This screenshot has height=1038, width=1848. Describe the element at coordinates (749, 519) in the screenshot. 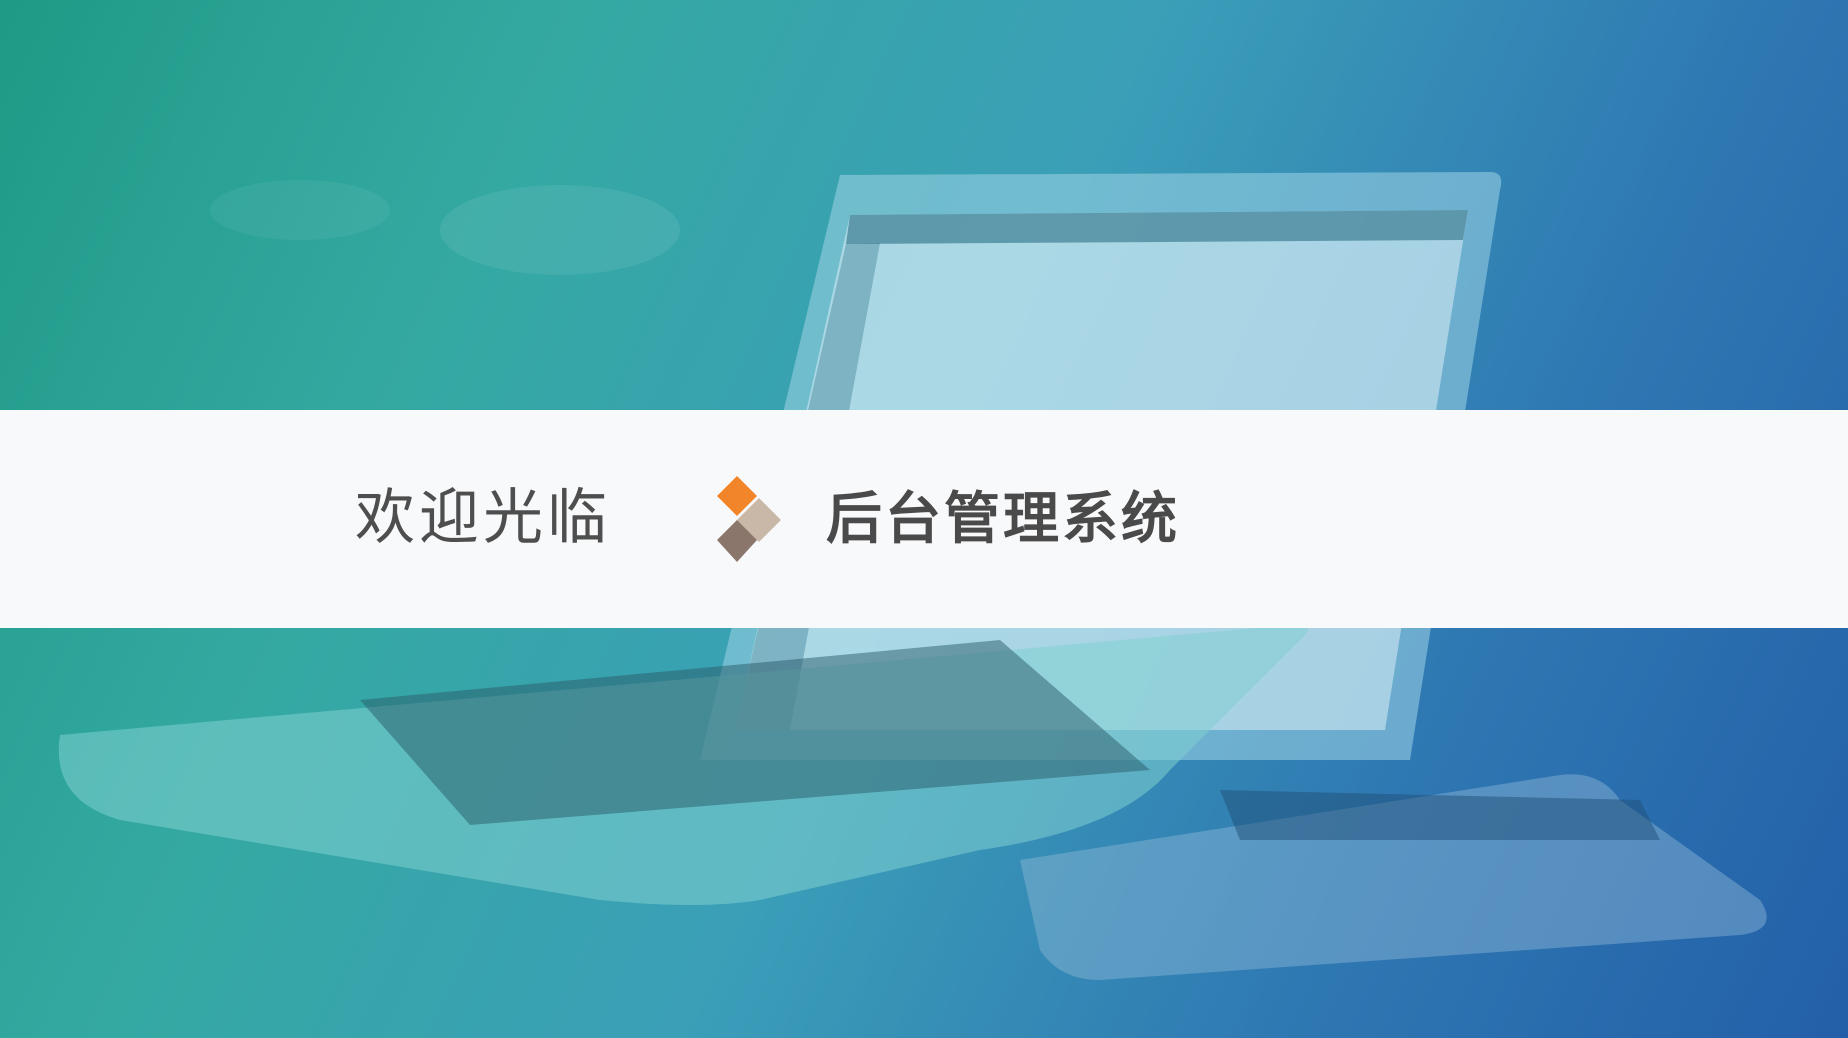

I see `diamond-logo-icon` at that location.